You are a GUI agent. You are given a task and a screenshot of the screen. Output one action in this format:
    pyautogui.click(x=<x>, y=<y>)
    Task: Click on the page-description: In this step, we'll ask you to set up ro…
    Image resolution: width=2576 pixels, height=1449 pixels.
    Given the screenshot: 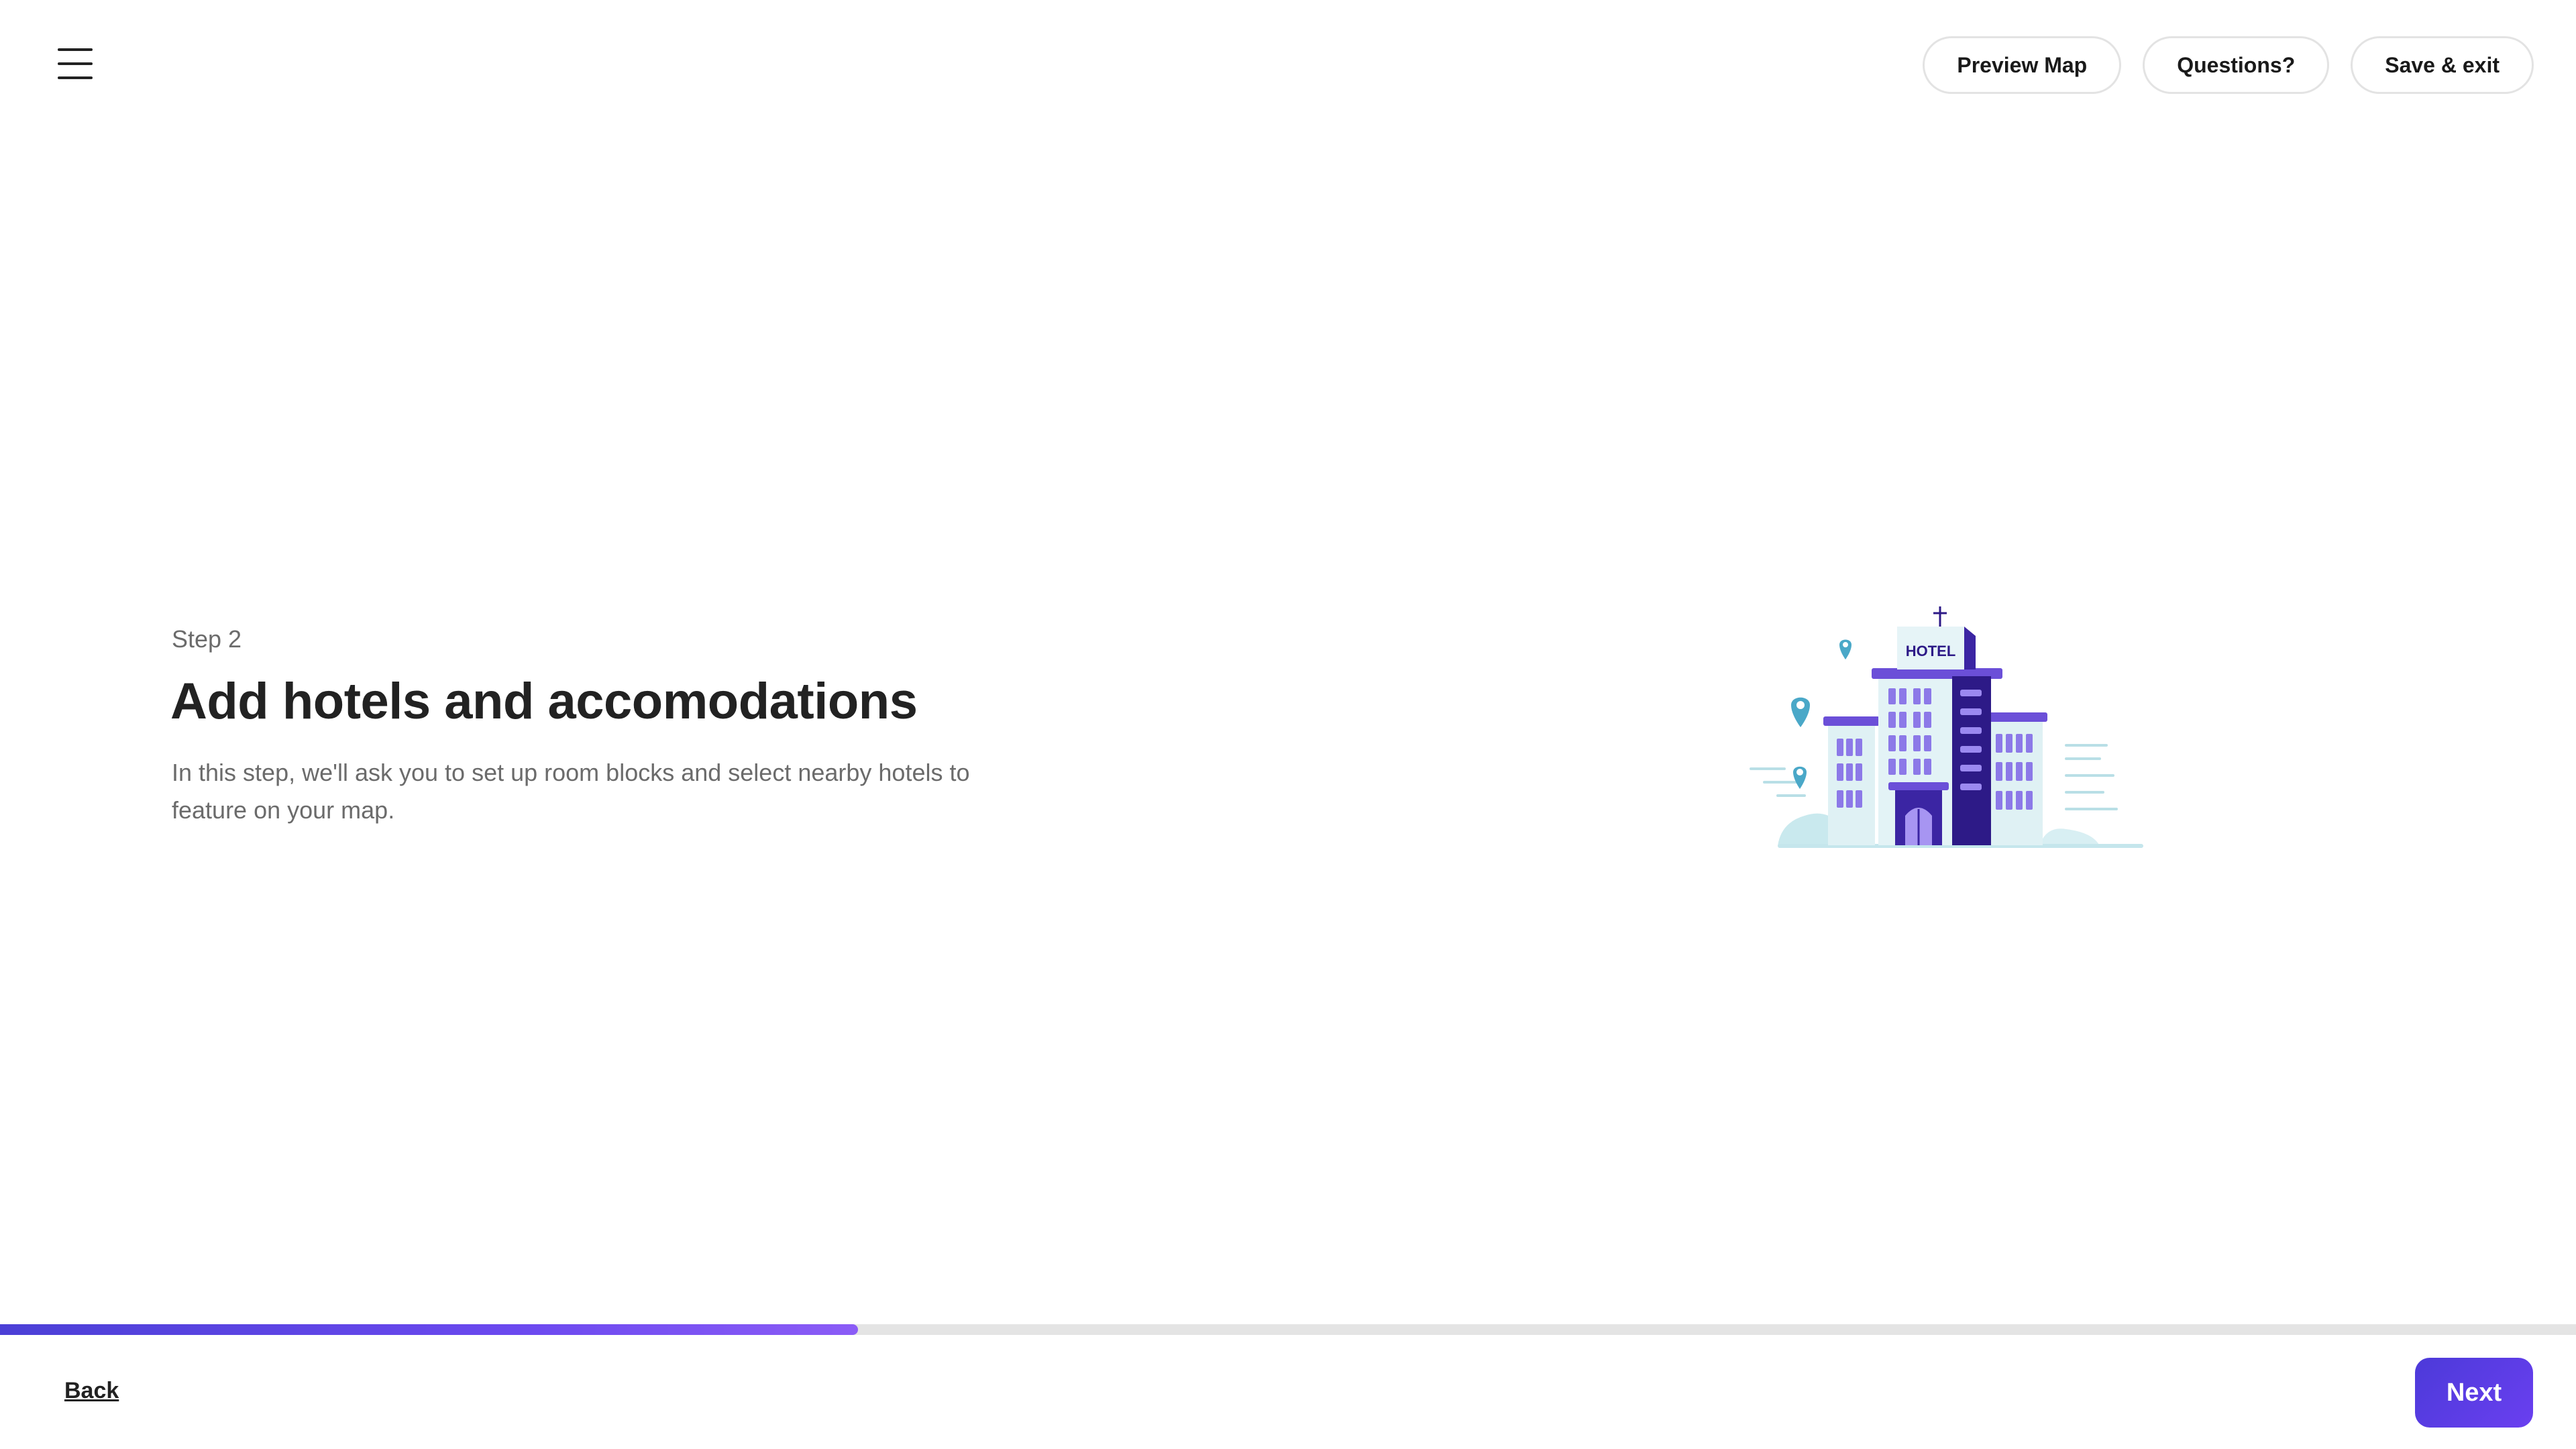 What is the action you would take?
    pyautogui.click(x=571, y=791)
    